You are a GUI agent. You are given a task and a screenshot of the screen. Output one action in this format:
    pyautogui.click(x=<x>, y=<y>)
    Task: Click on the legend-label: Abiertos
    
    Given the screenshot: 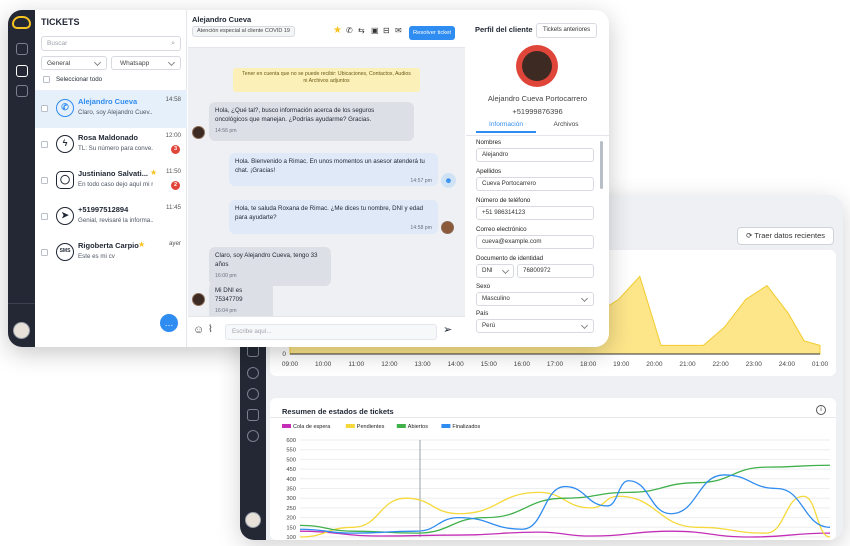 What is the action you would take?
    pyautogui.click(x=418, y=427)
    